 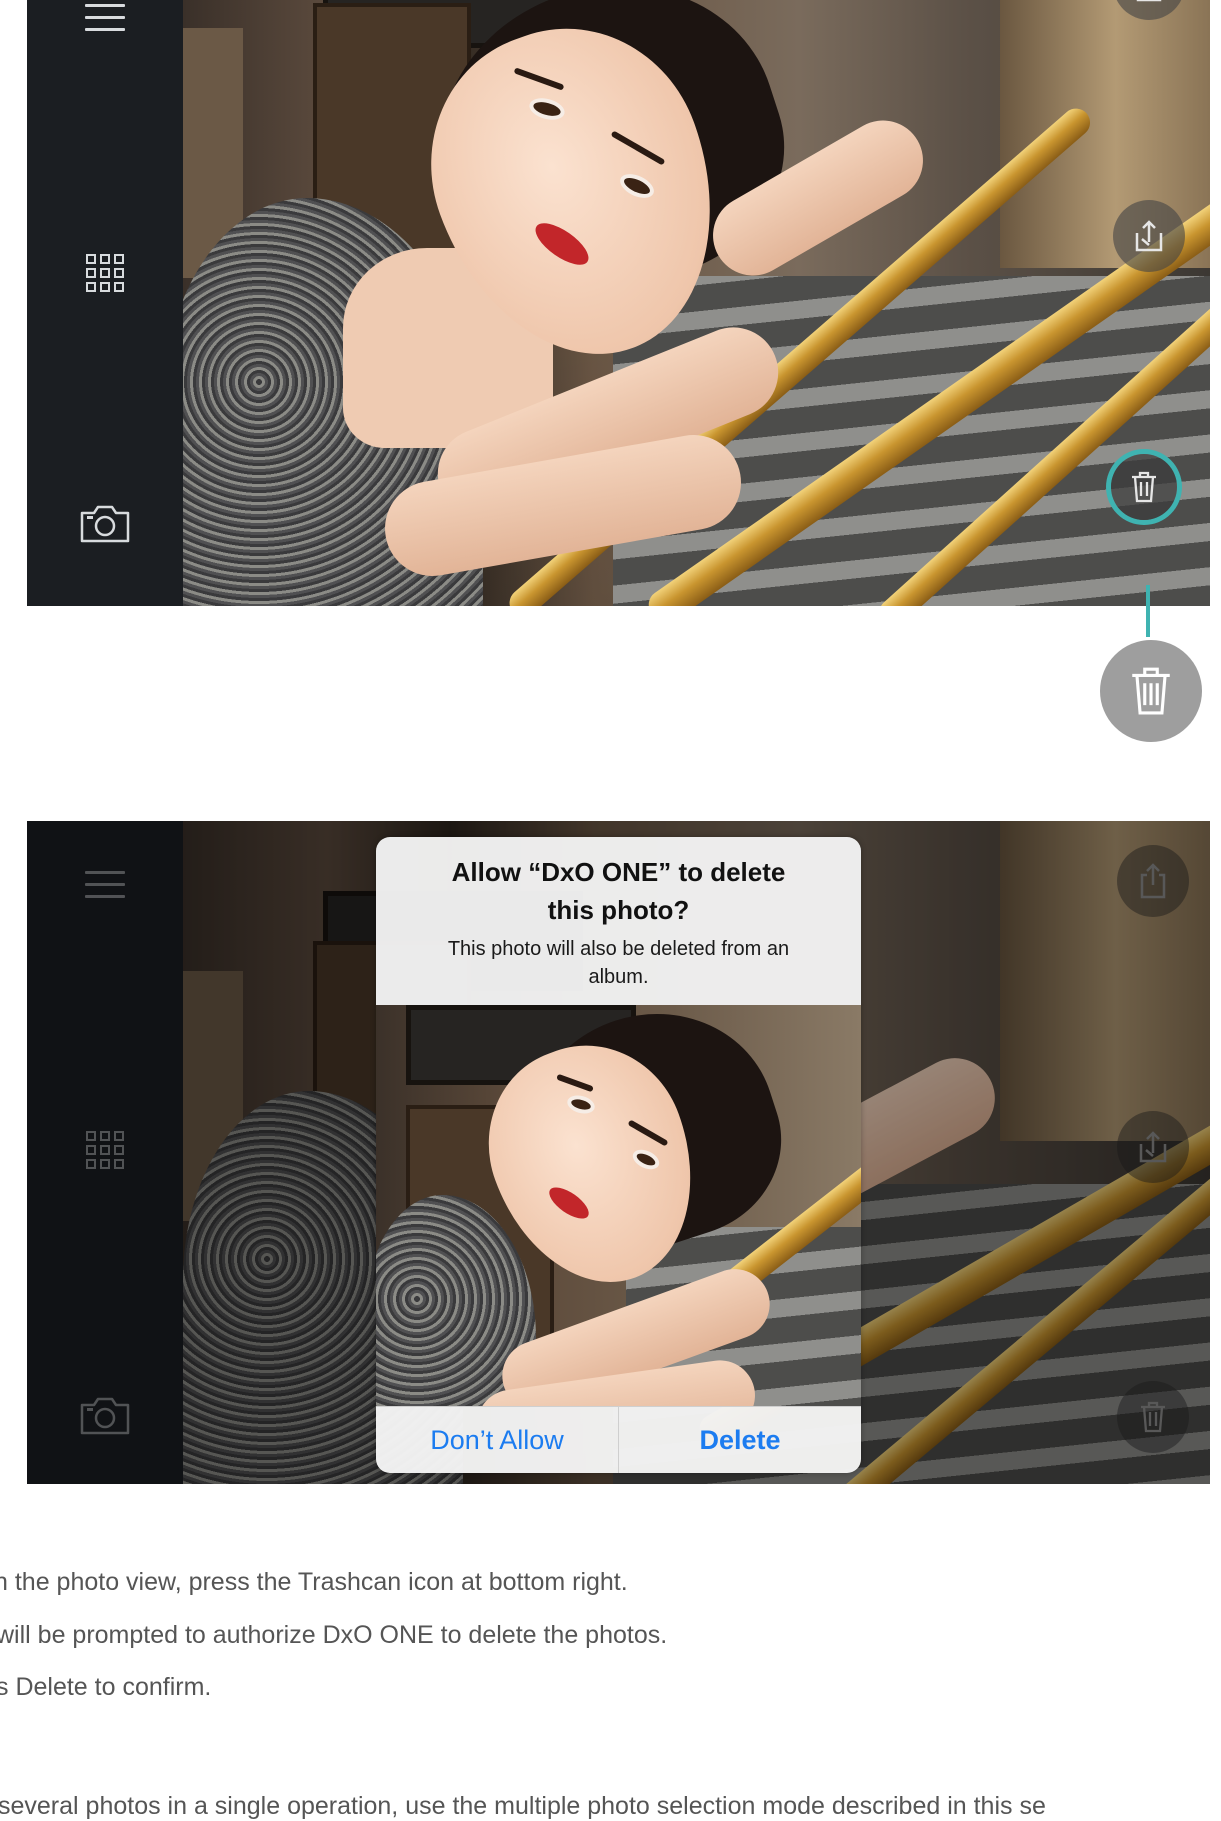 I want to click on alert-title: Allow “DxO ONE” to delete this photo?, so click(x=618, y=891).